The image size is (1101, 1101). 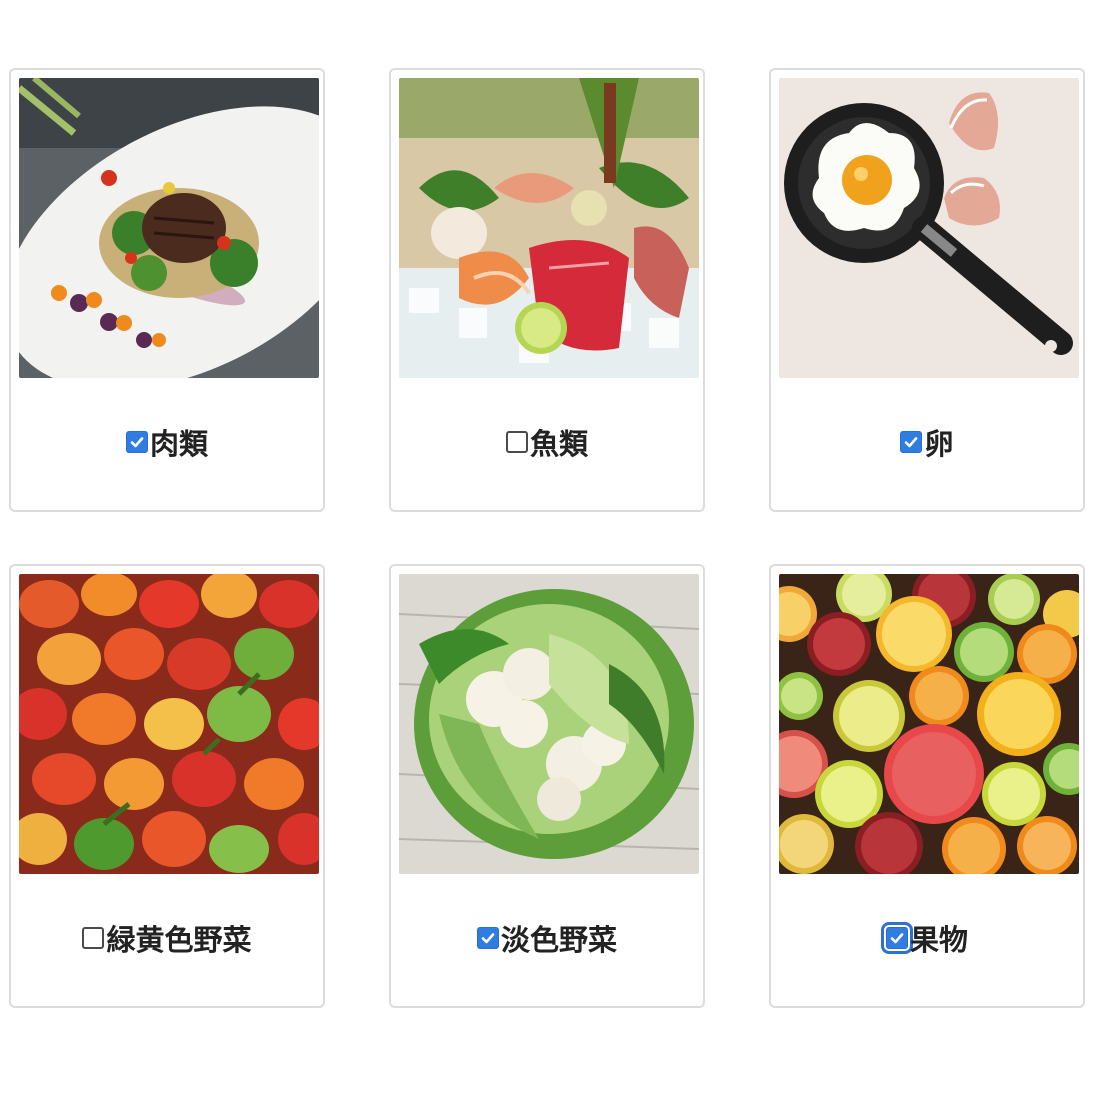 I want to click on option-fish: 魚類, so click(x=547, y=442).